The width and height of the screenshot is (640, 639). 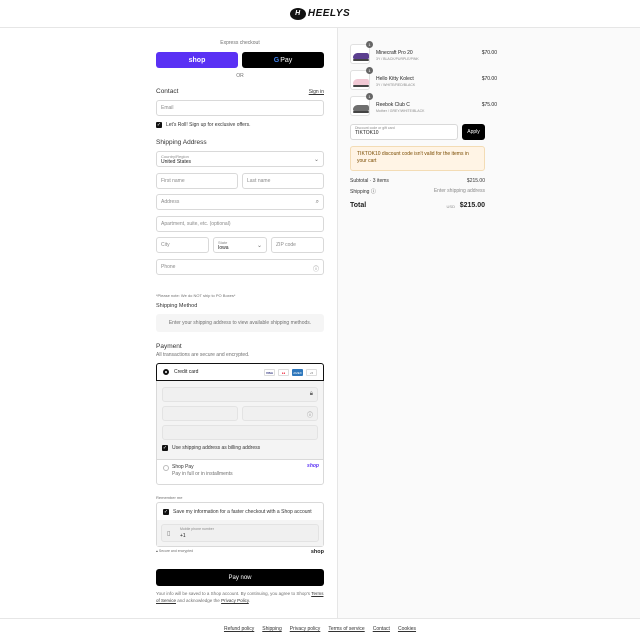 I want to click on phone-field: Phone ⓘ, so click(x=240, y=267).